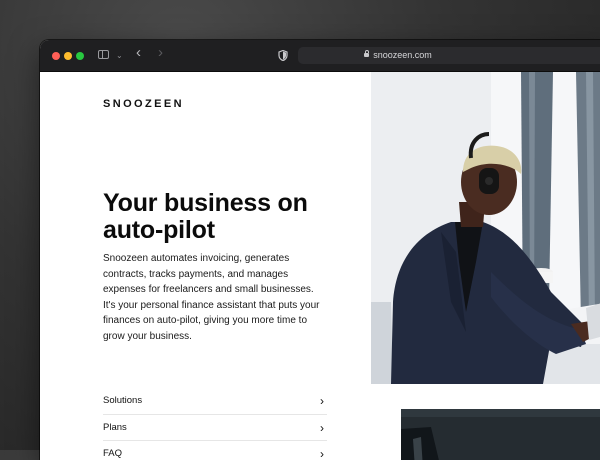 Image resolution: width=600 pixels, height=460 pixels. Describe the element at coordinates (80, 56) in the screenshot. I see `zoom-icon` at that location.